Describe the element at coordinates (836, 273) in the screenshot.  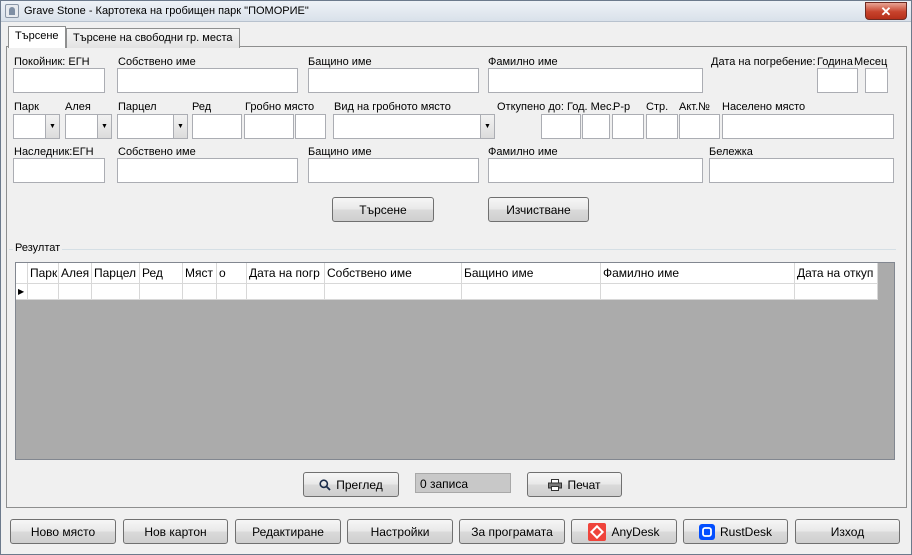
I see `column-header-bought-date: Дата на откуп` at that location.